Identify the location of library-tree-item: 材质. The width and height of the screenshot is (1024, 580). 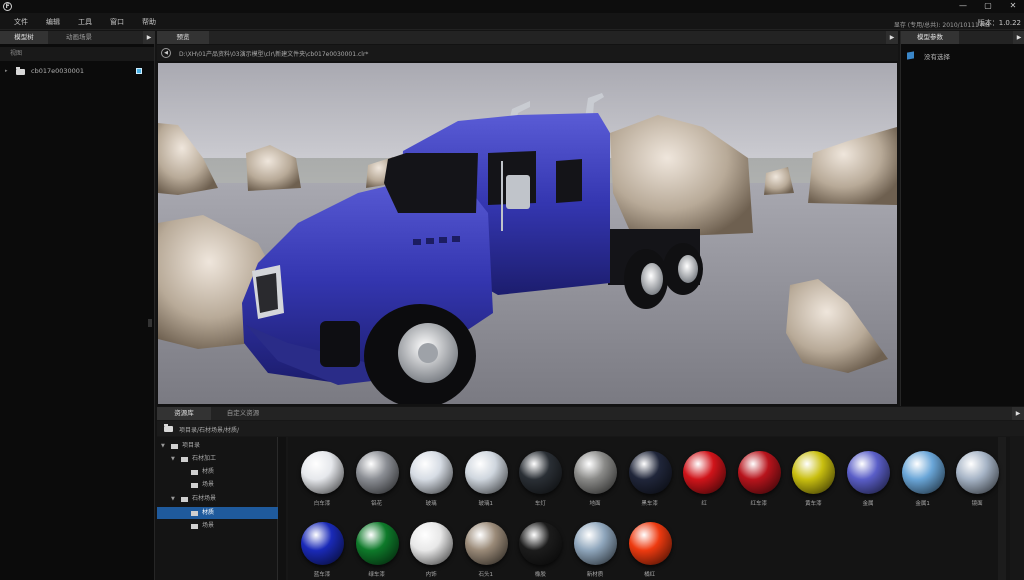
(217, 472).